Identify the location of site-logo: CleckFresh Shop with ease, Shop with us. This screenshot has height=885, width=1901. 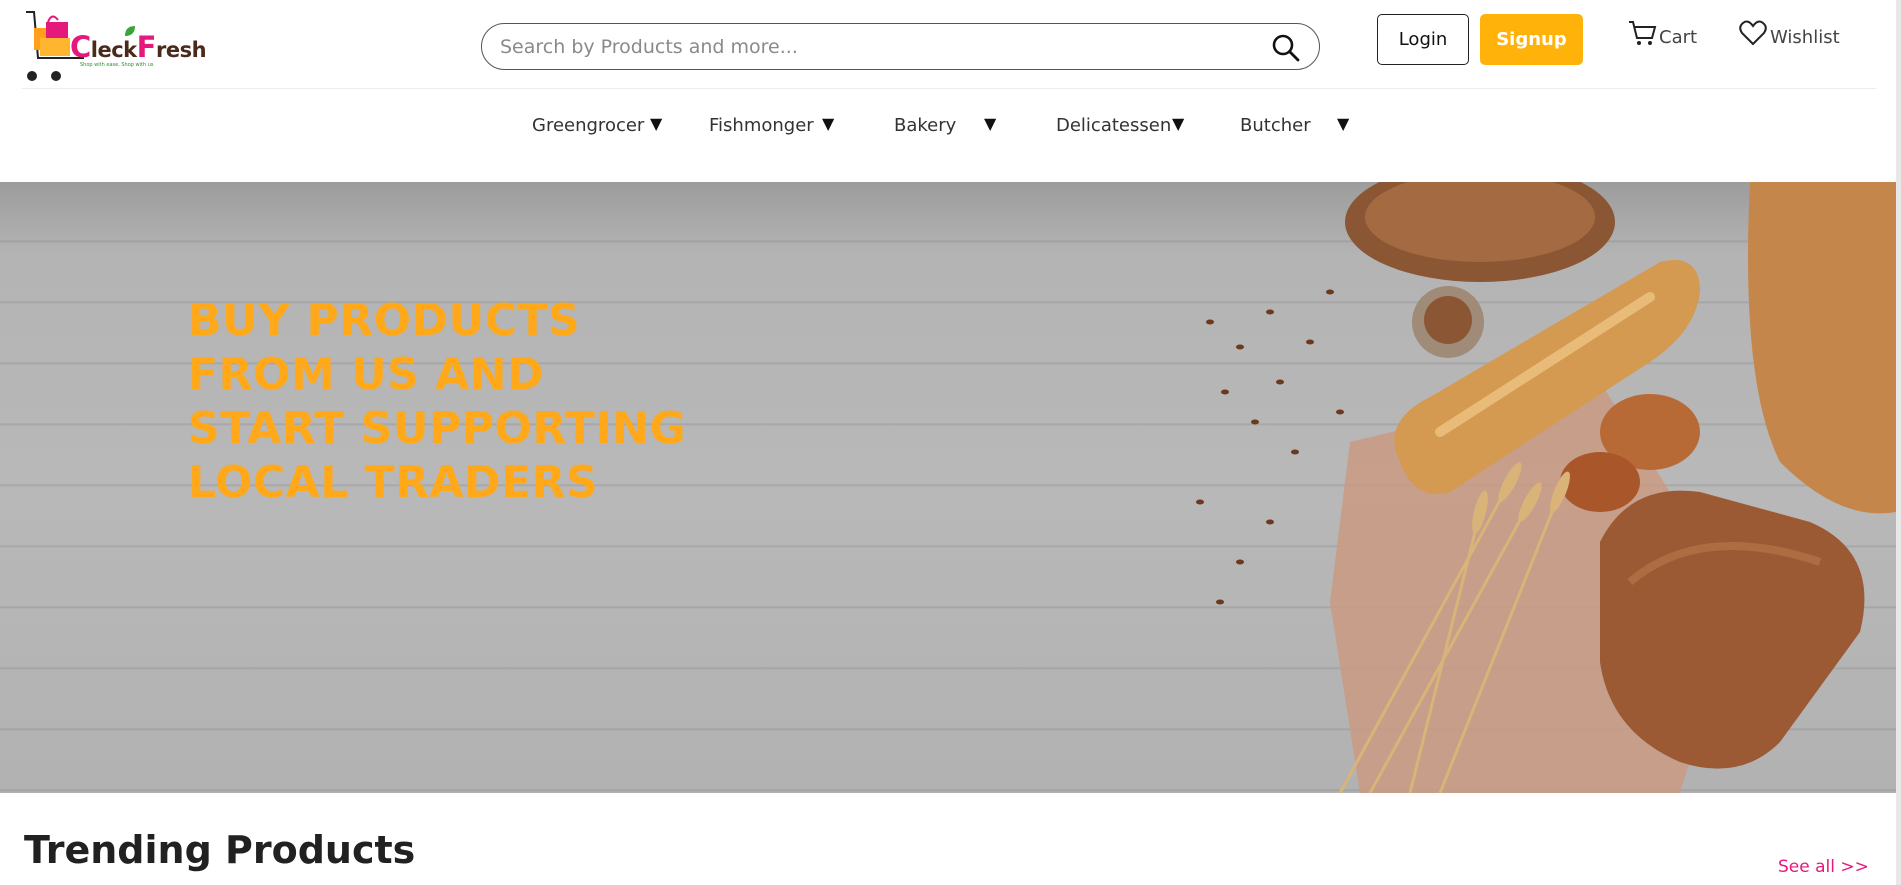
(114, 46).